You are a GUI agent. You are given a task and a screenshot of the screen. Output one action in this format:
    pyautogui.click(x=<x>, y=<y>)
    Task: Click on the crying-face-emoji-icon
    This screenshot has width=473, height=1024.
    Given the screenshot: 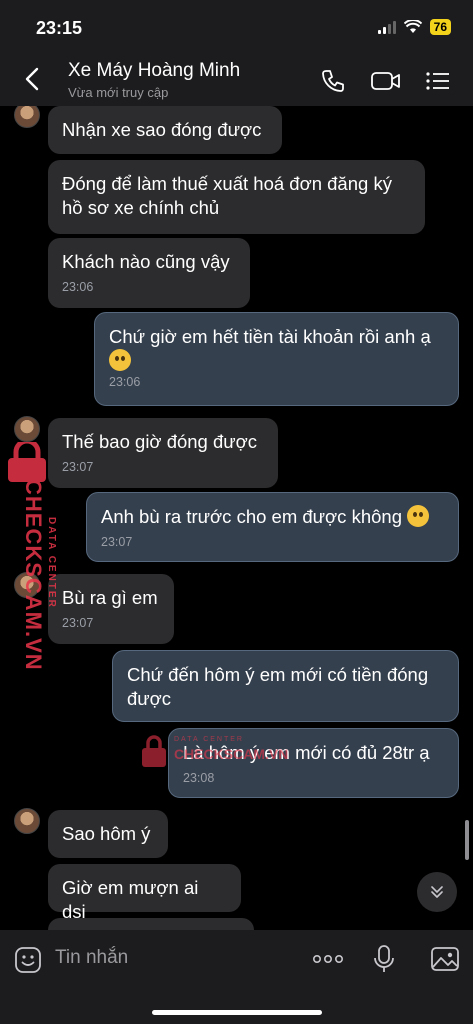 What is the action you would take?
    pyautogui.click(x=120, y=360)
    